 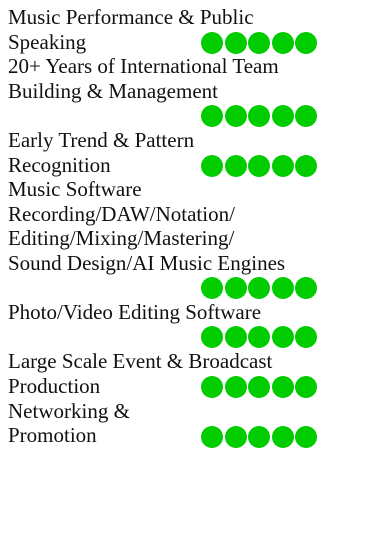 I want to click on skill-item: Networking & Promotion, so click(x=185, y=423).